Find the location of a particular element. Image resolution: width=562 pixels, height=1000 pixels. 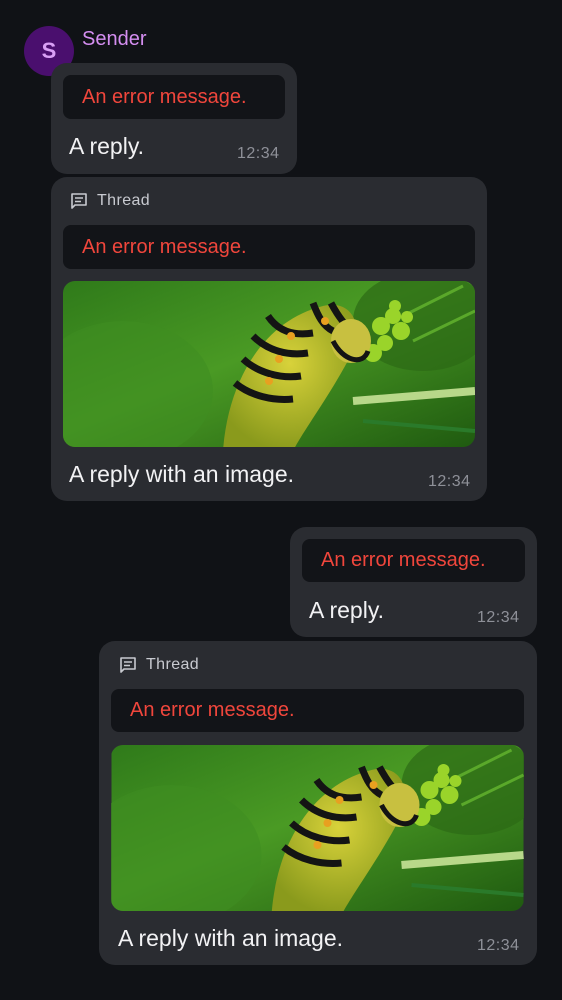

sender-name: Sender is located at coordinates (114, 39).